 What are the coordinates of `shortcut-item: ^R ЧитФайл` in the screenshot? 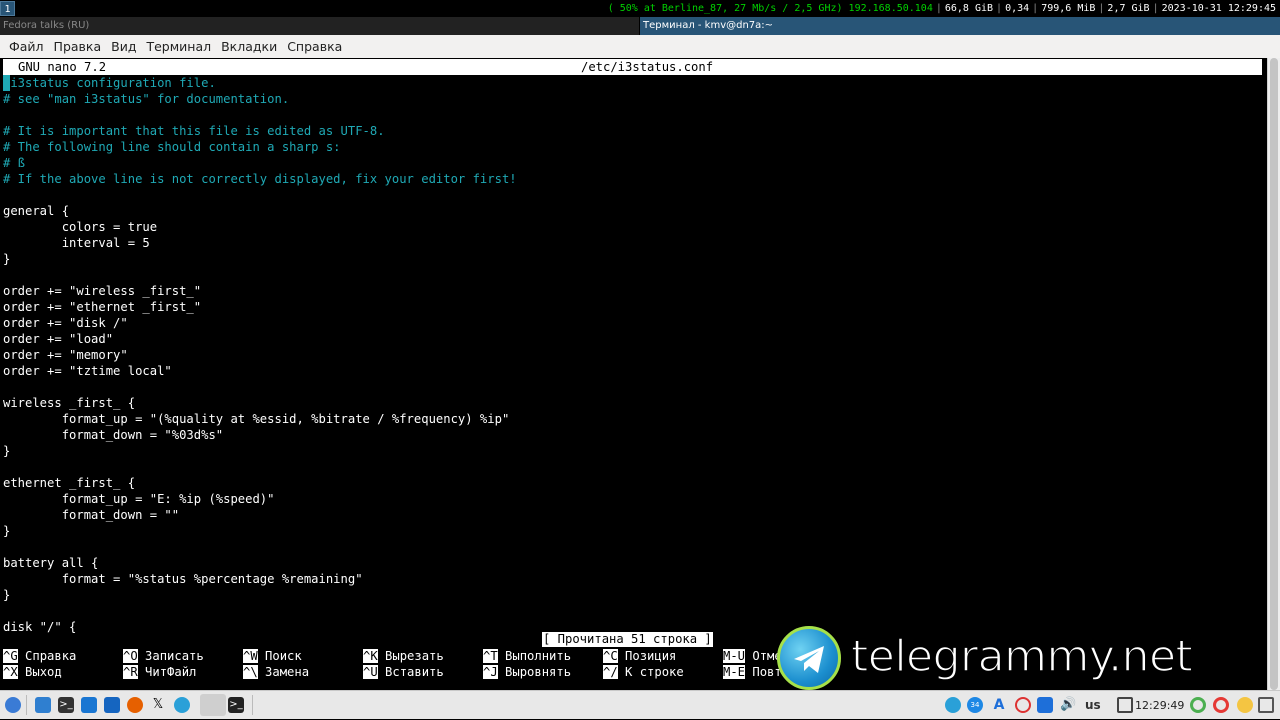 It's located at (159, 672).